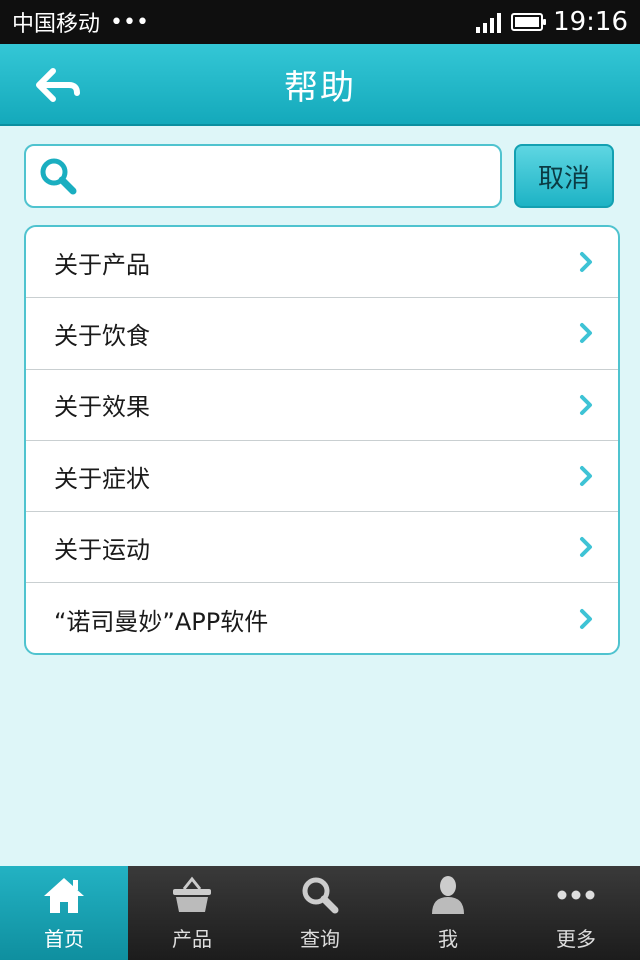  What do you see at coordinates (590, 22) in the screenshot?
I see `clock: 19:16` at bounding box center [590, 22].